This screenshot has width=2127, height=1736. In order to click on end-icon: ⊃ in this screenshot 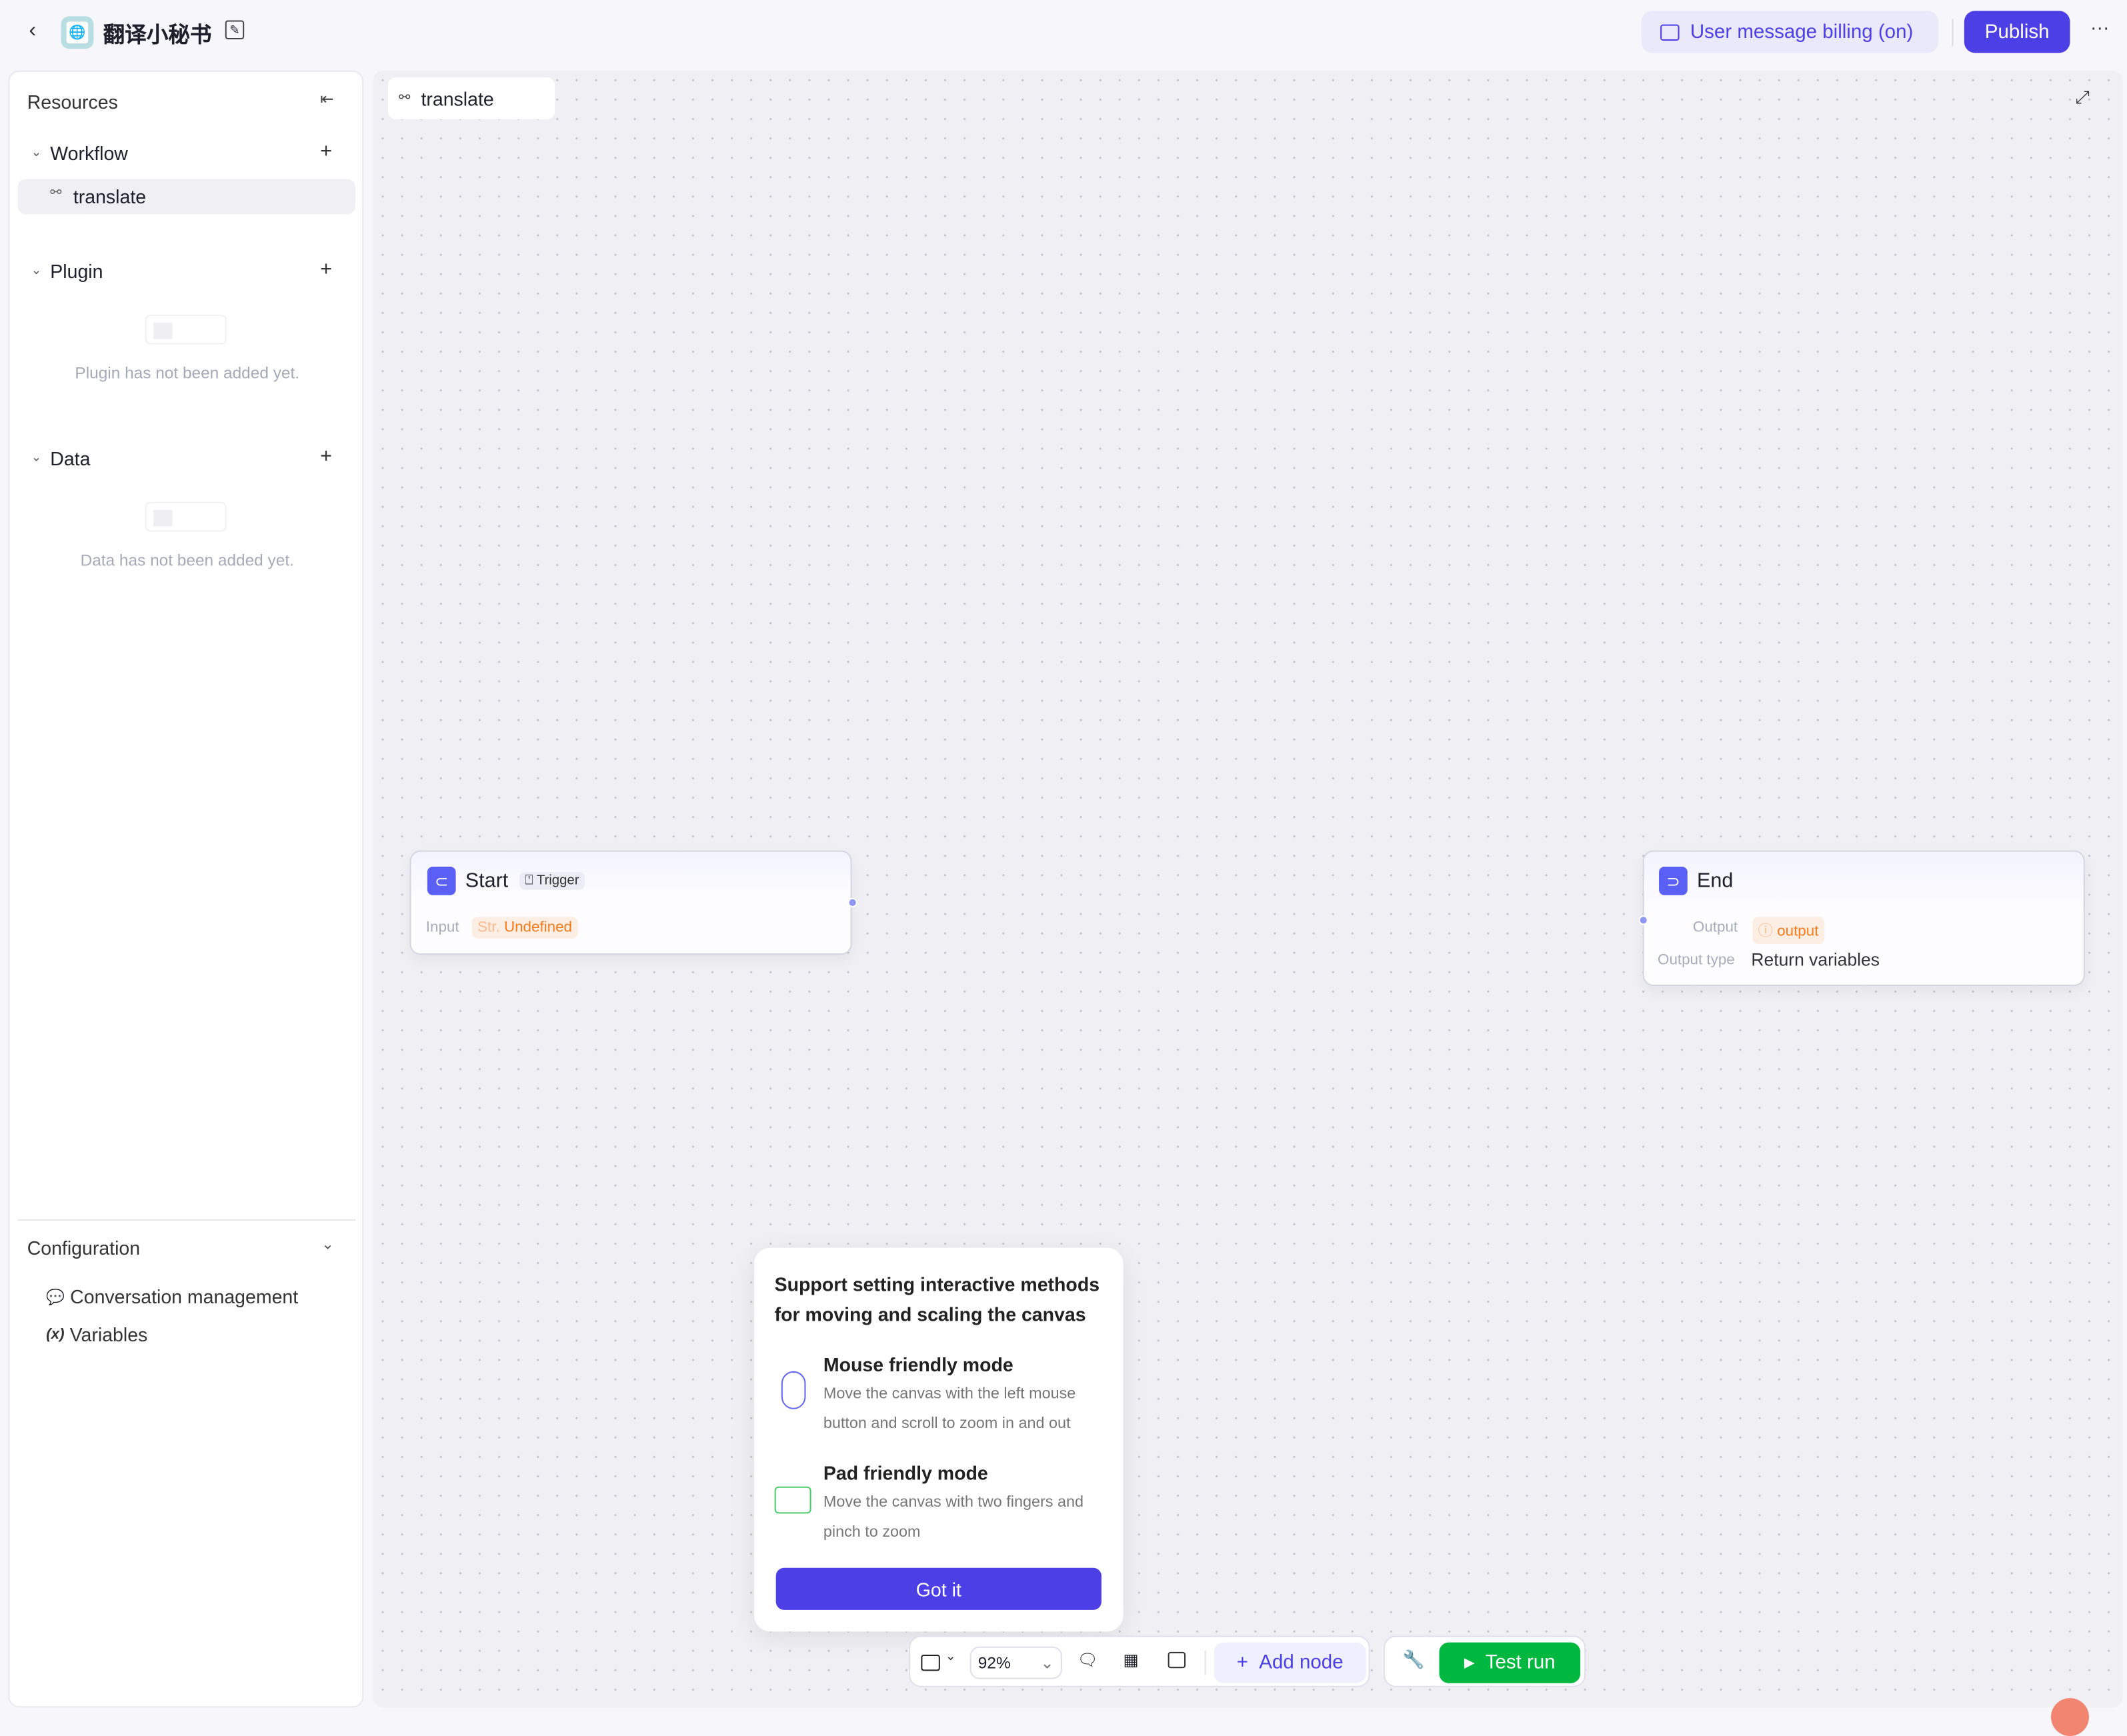, I will do `click(1673, 880)`.